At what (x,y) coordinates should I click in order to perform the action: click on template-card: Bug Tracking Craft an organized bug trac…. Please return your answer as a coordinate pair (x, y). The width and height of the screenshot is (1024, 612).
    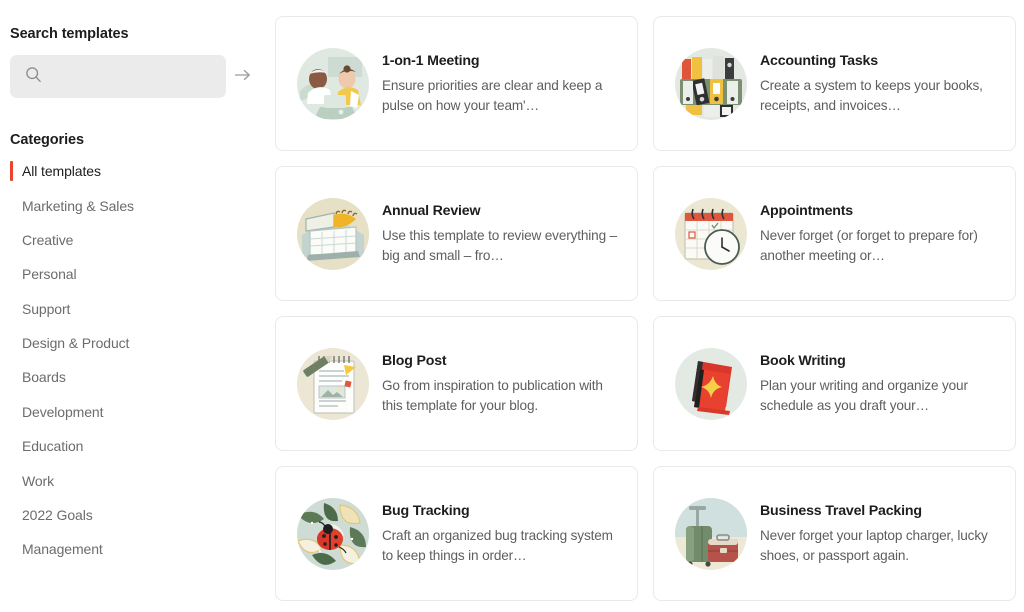
    Looking at the image, I should click on (456, 533).